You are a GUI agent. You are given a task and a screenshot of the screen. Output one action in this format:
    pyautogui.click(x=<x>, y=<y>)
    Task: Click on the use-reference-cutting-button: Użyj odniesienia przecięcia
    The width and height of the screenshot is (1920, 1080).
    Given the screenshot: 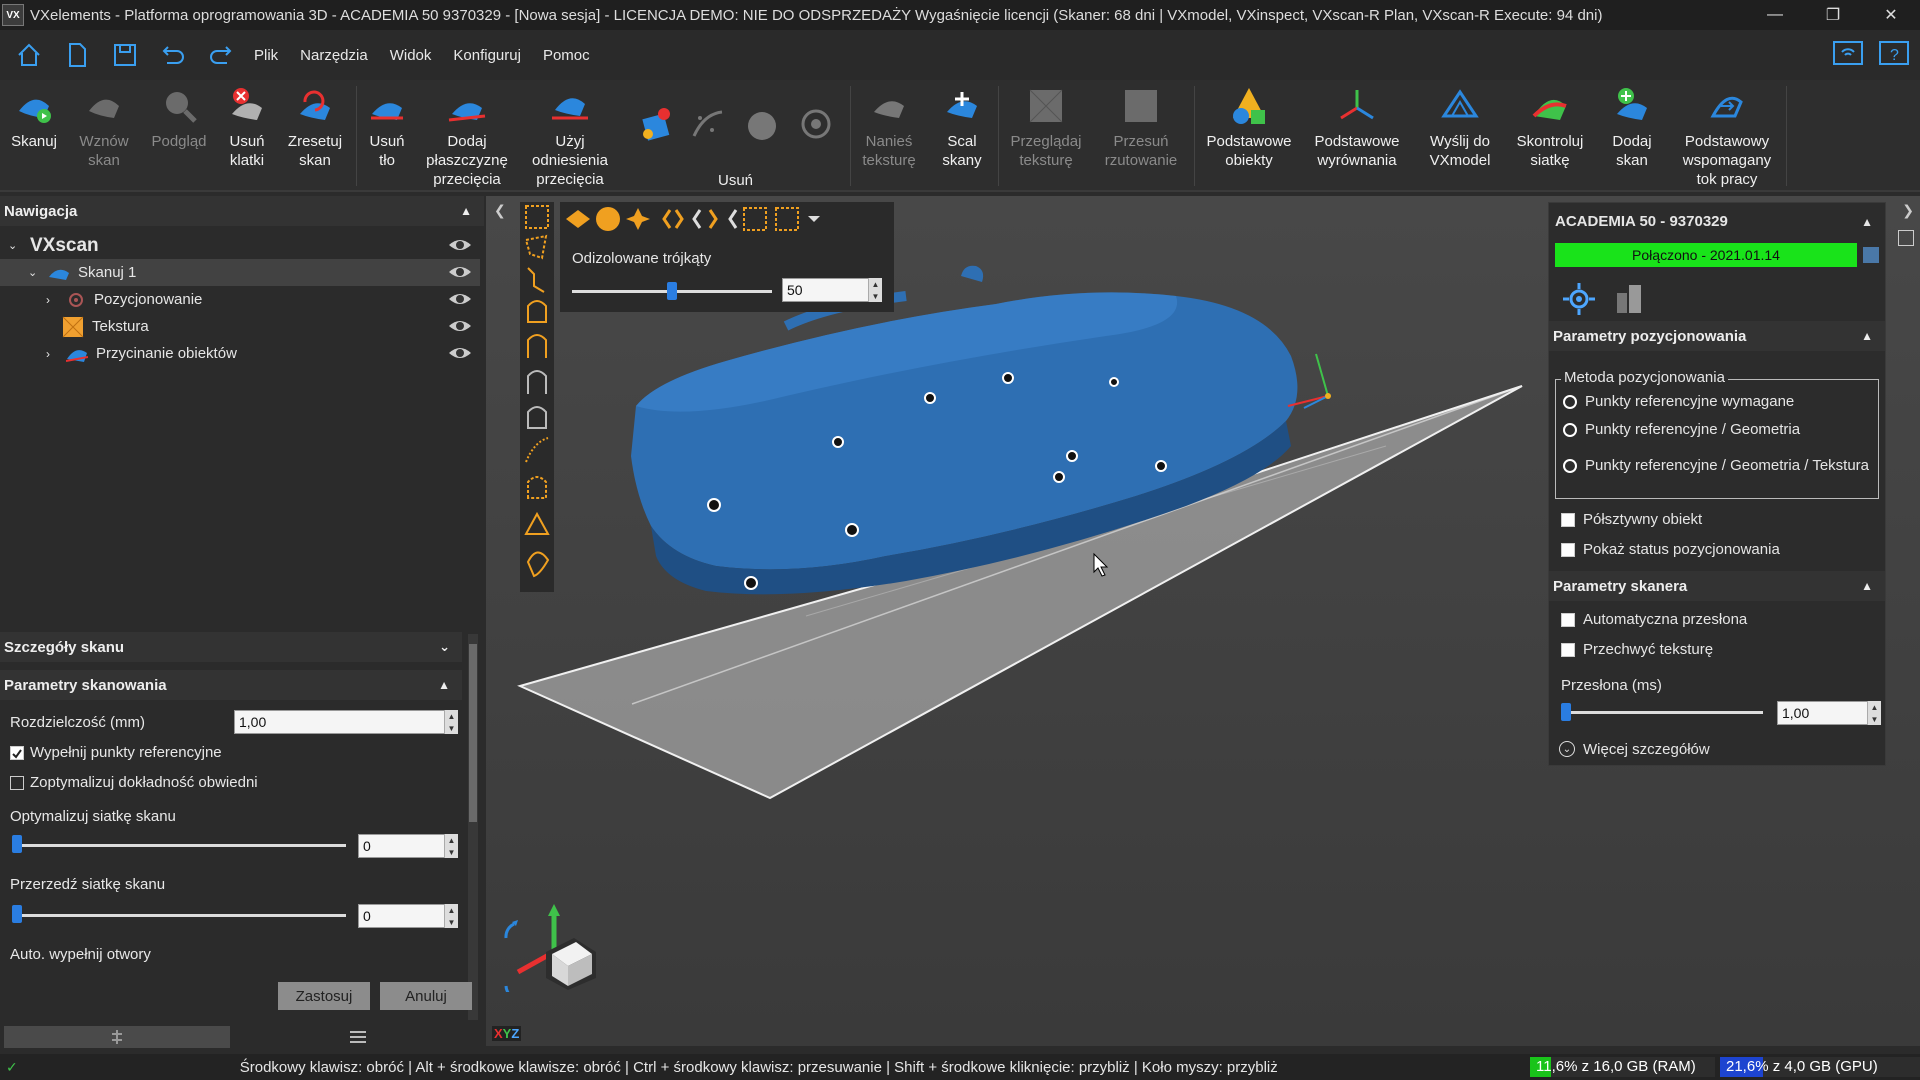 What is the action you would take?
    pyautogui.click(x=570, y=137)
    